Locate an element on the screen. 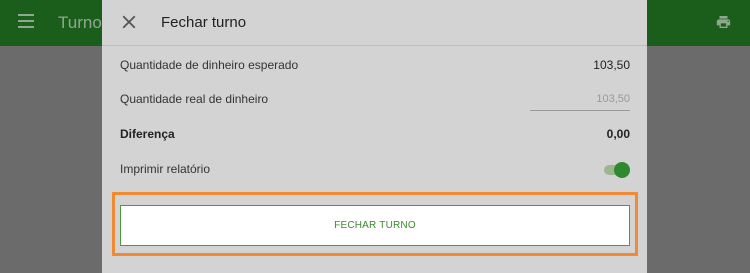 The height and width of the screenshot is (273, 750). expected-cash-value: 103,50 is located at coordinates (611, 65).